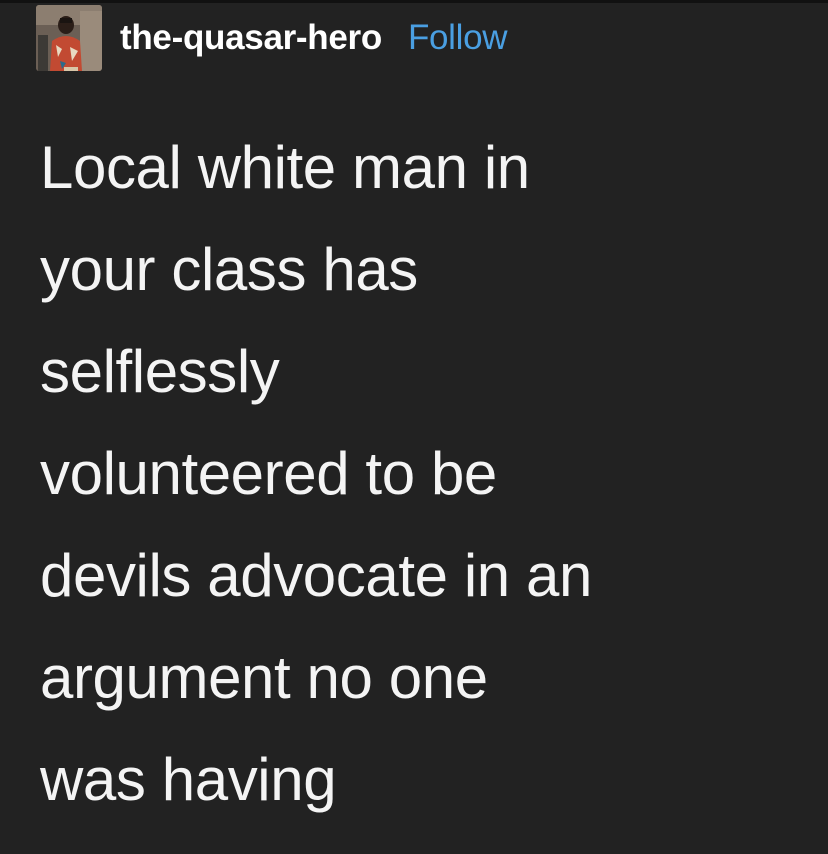 The image size is (828, 854). What do you see at coordinates (285, 167) in the screenshot?
I see `post-text-line: Local white man in` at bounding box center [285, 167].